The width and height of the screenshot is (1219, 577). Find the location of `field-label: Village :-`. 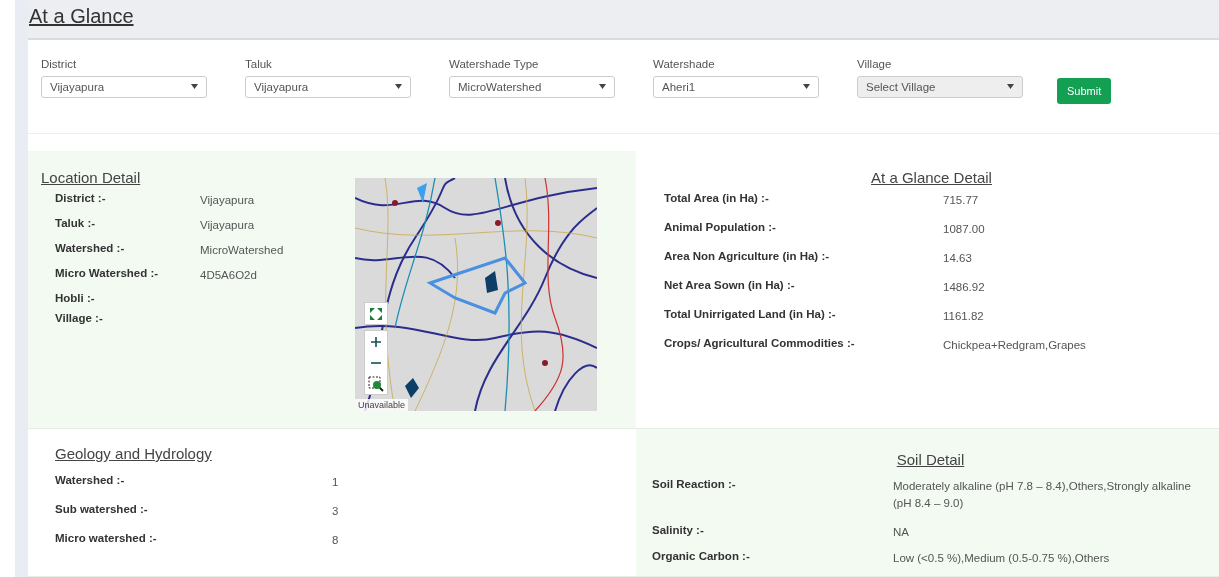

field-label: Village :- is located at coordinates (79, 318).